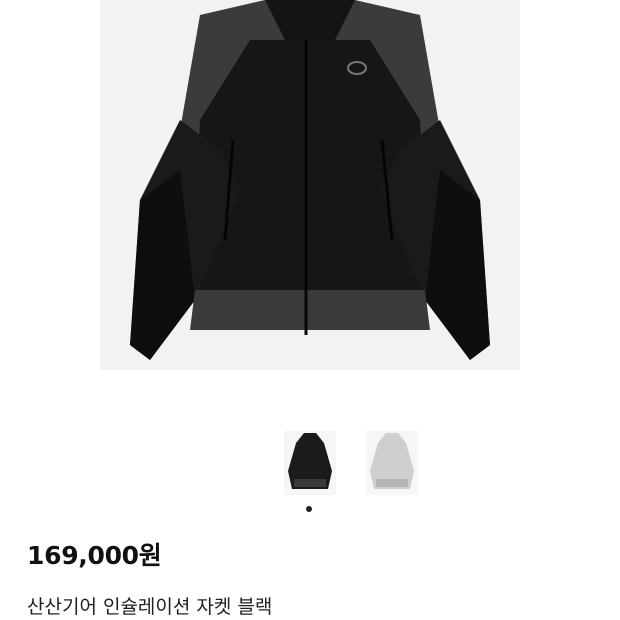  What do you see at coordinates (150, 607) in the screenshot?
I see `product-title: 산산기어 인슐레이션 자켓 블랙` at bounding box center [150, 607].